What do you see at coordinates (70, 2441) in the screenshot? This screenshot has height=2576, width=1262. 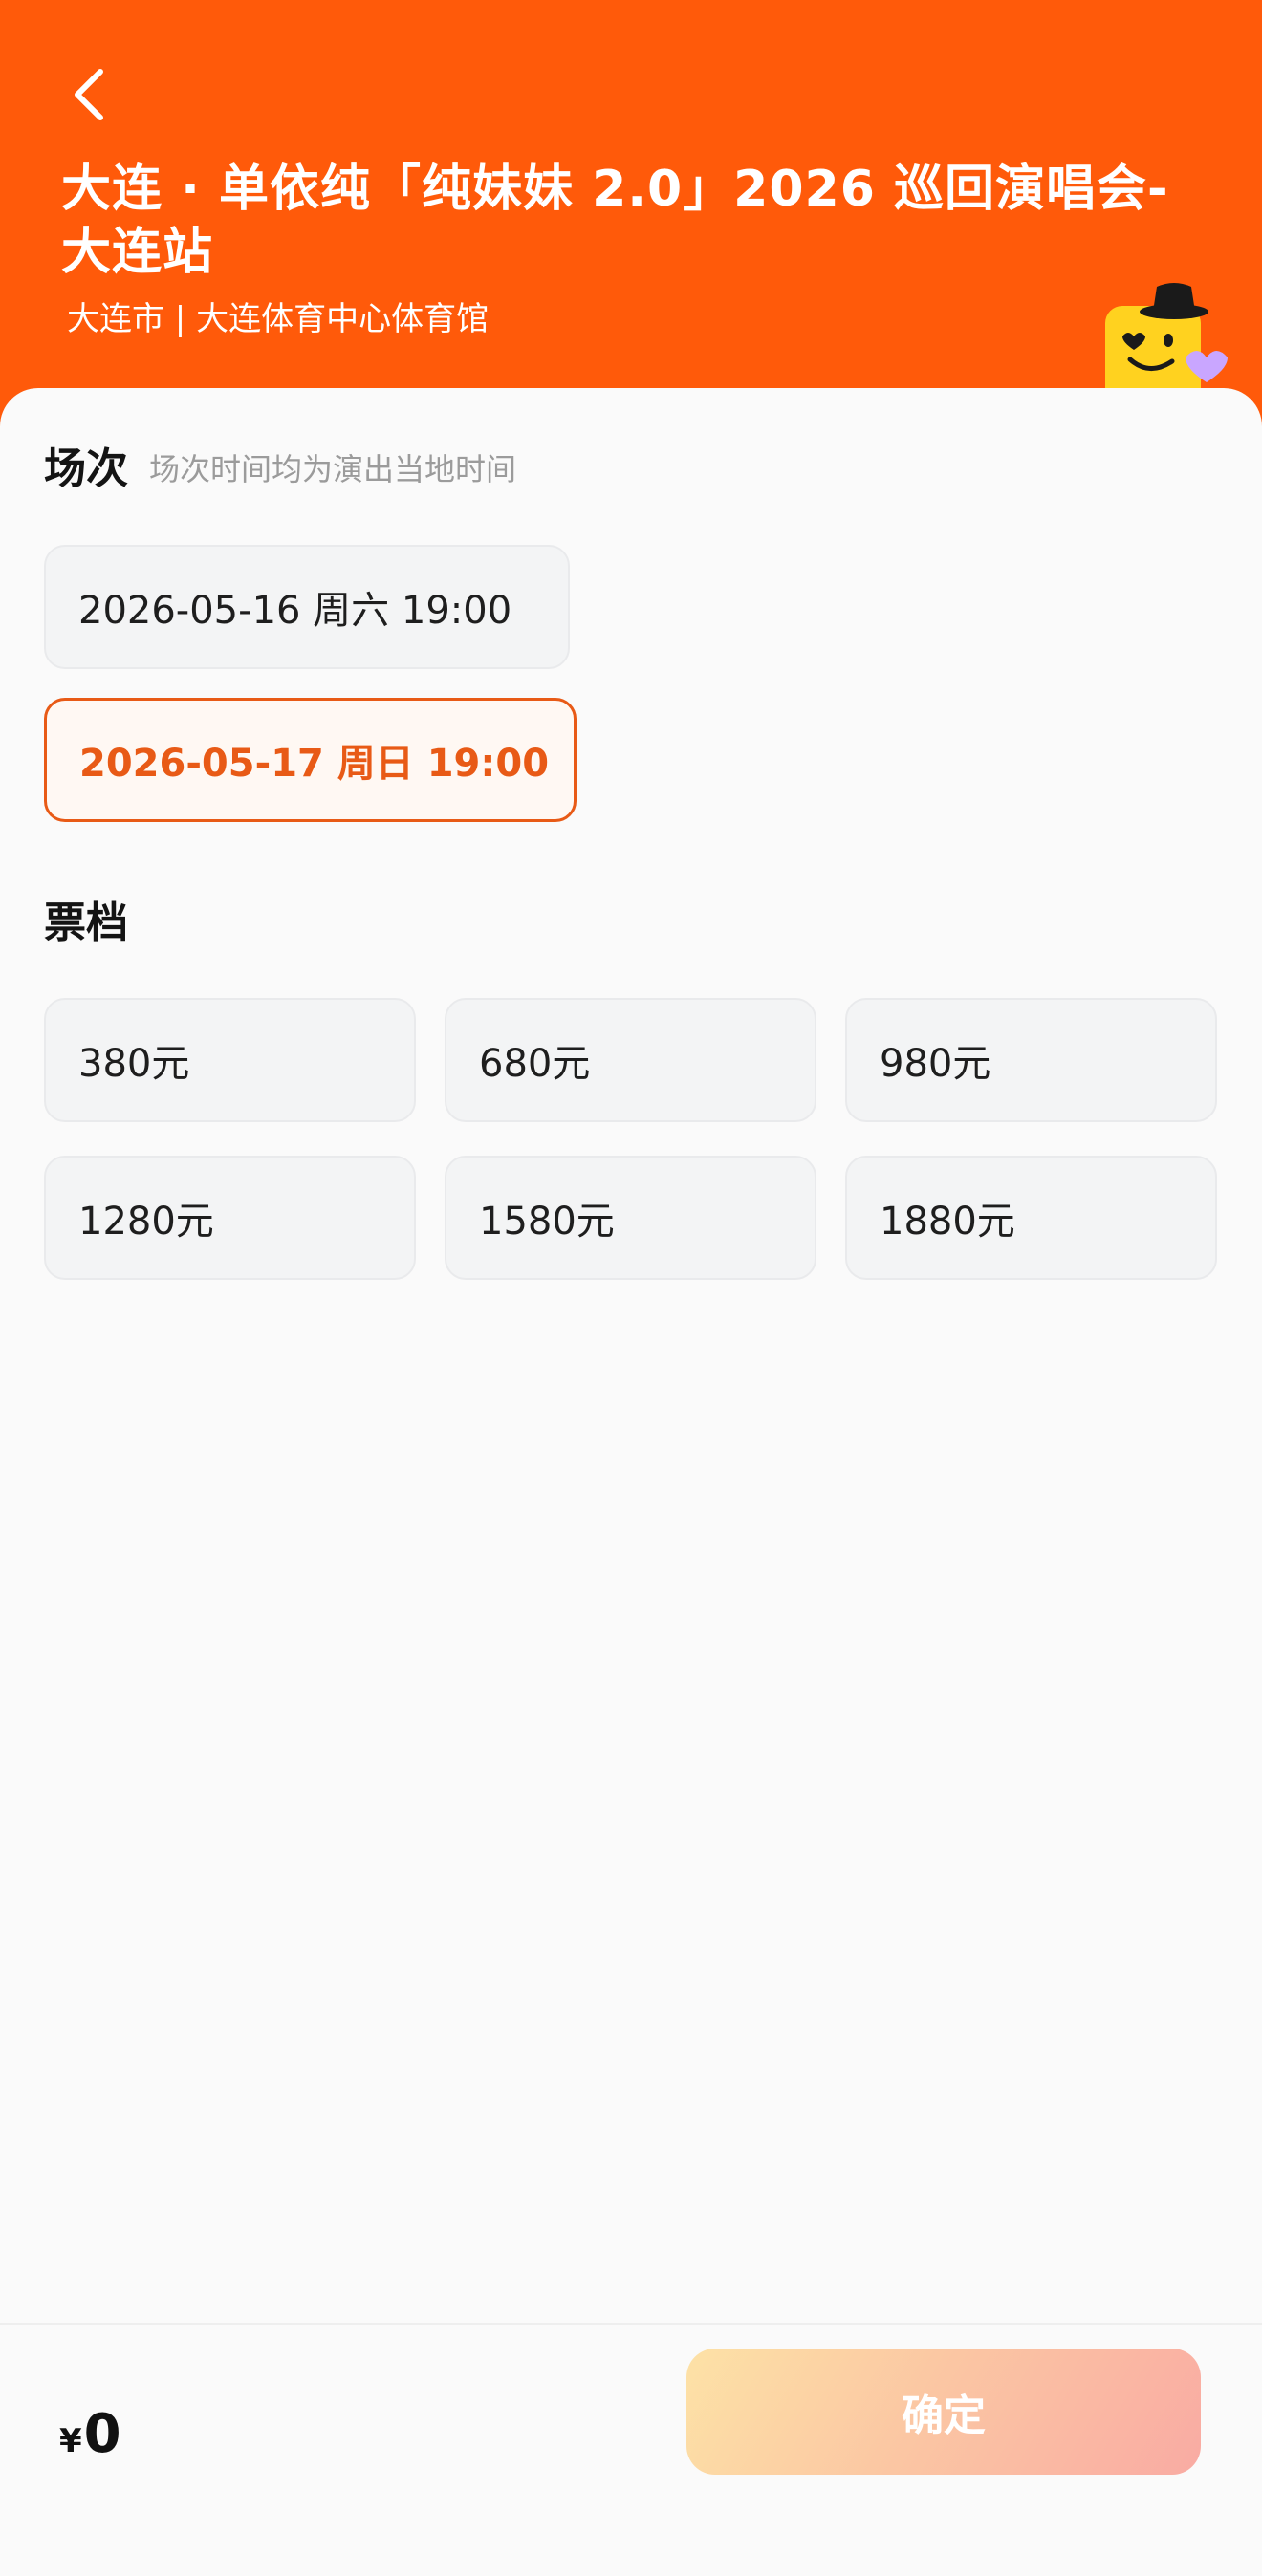 I see `currency-symbol: ¥` at bounding box center [70, 2441].